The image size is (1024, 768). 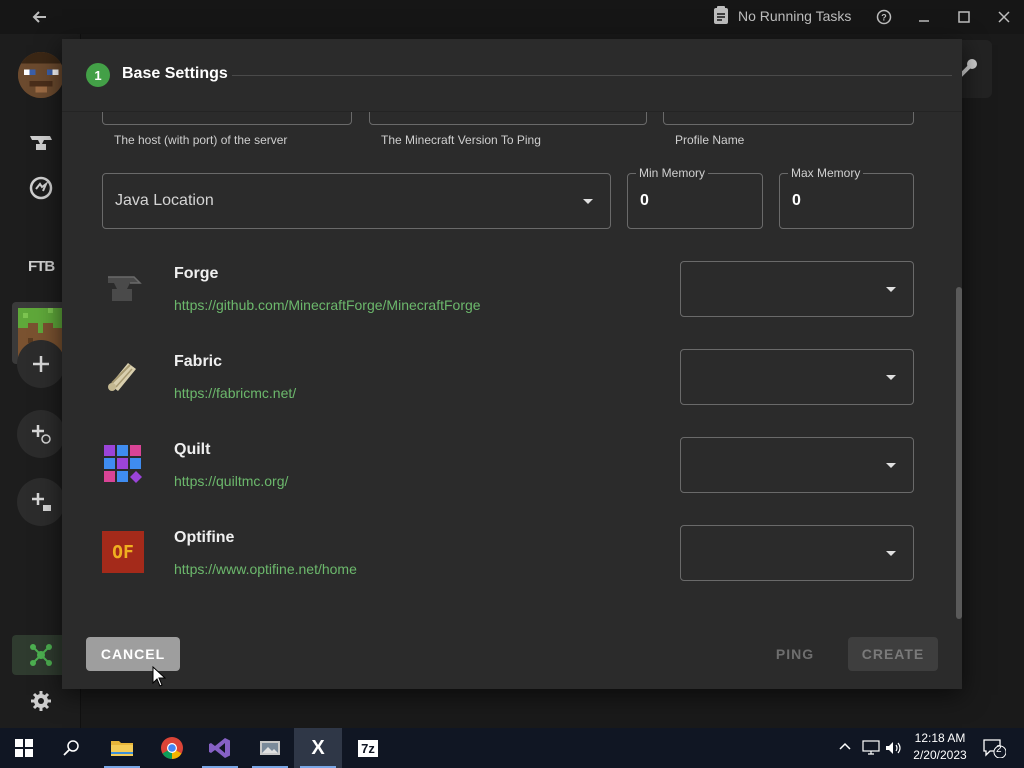 What do you see at coordinates (924, 17) in the screenshot?
I see `minimize-icon` at bounding box center [924, 17].